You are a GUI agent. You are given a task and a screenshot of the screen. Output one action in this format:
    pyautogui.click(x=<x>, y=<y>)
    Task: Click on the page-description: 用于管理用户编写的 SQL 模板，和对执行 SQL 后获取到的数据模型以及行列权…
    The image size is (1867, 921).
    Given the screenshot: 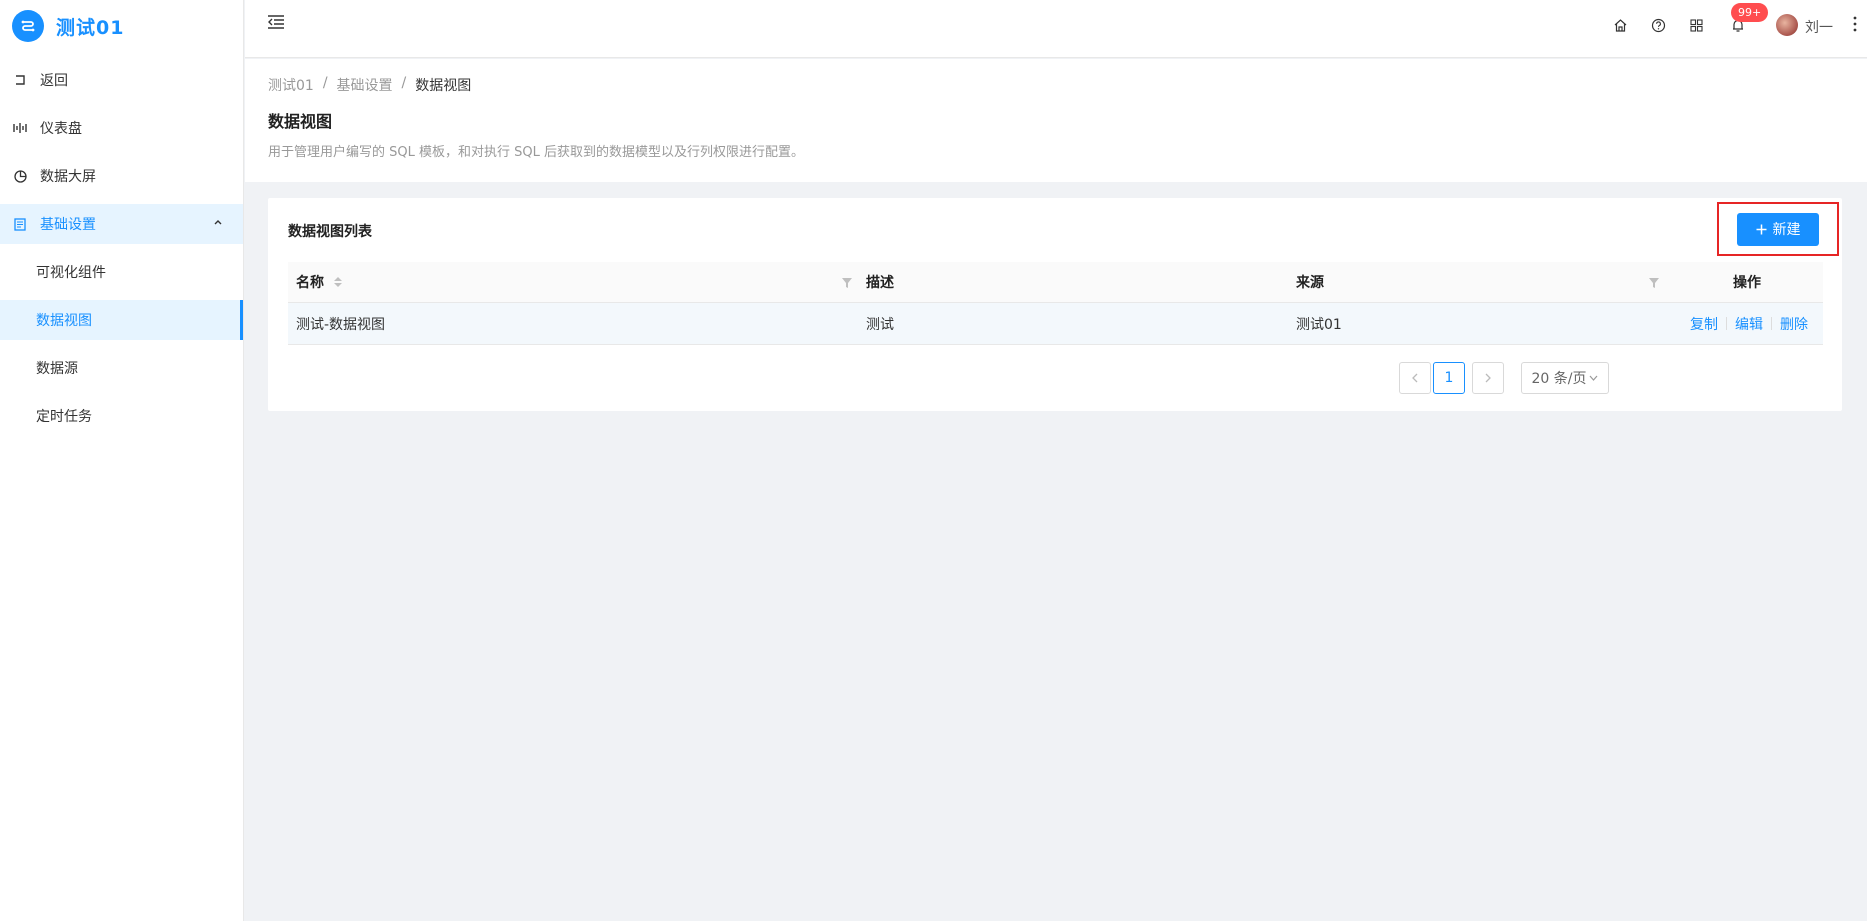 What is the action you would take?
    pyautogui.click(x=536, y=152)
    